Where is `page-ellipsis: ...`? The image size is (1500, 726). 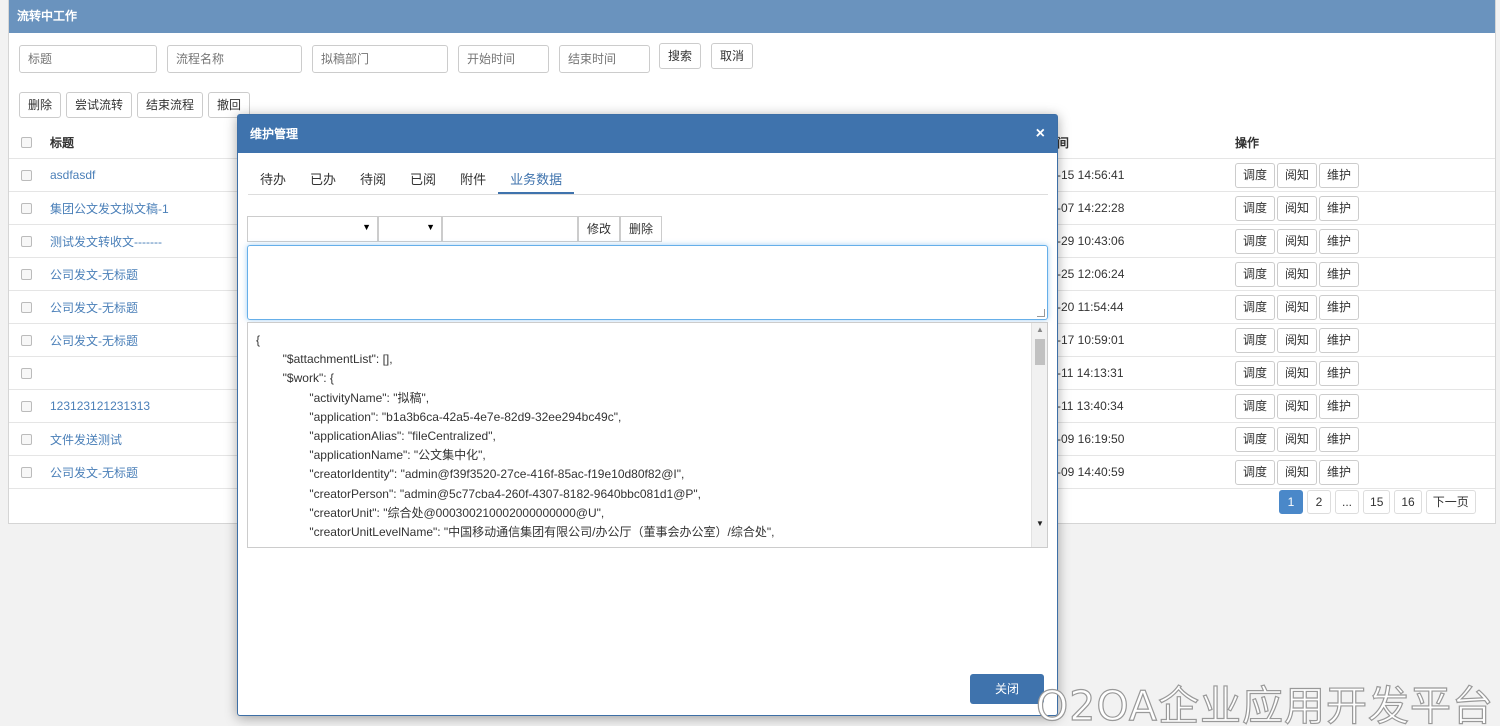 page-ellipsis: ... is located at coordinates (1347, 502).